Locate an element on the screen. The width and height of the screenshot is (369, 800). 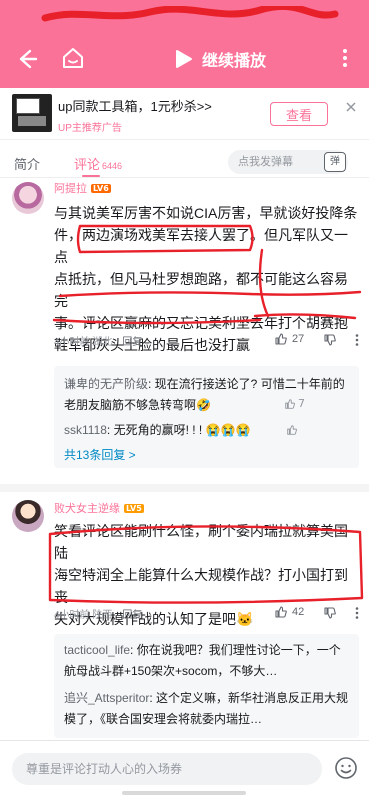
level-badge: LV5 is located at coordinates (134, 508).